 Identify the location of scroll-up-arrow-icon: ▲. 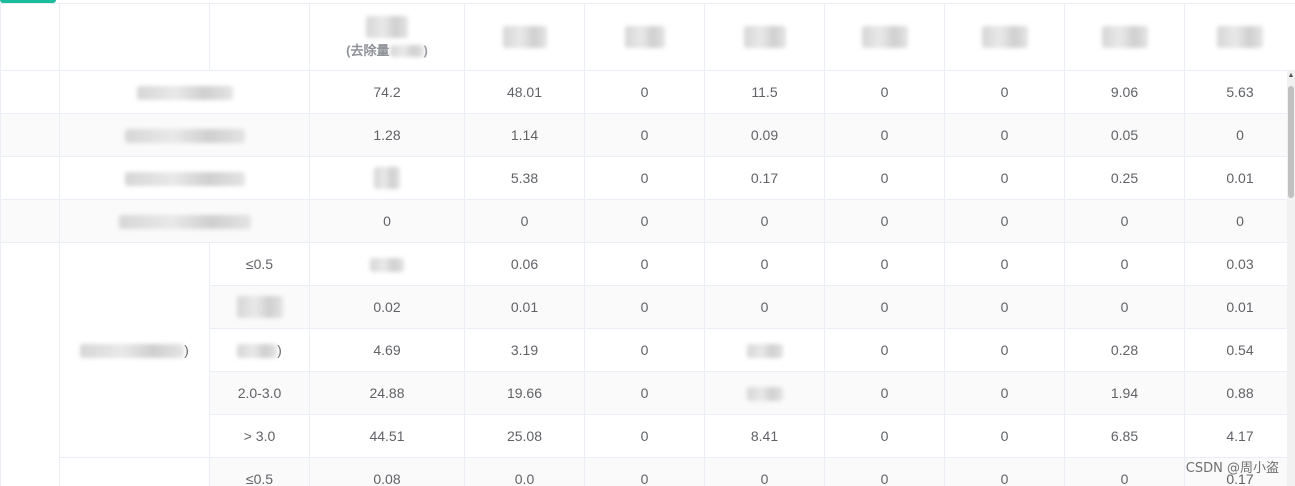
(1291, 76).